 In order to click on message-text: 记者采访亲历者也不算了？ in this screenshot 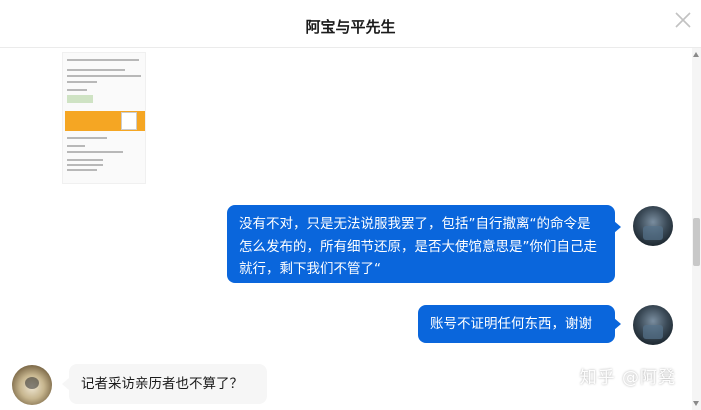, I will do `click(162, 384)`.